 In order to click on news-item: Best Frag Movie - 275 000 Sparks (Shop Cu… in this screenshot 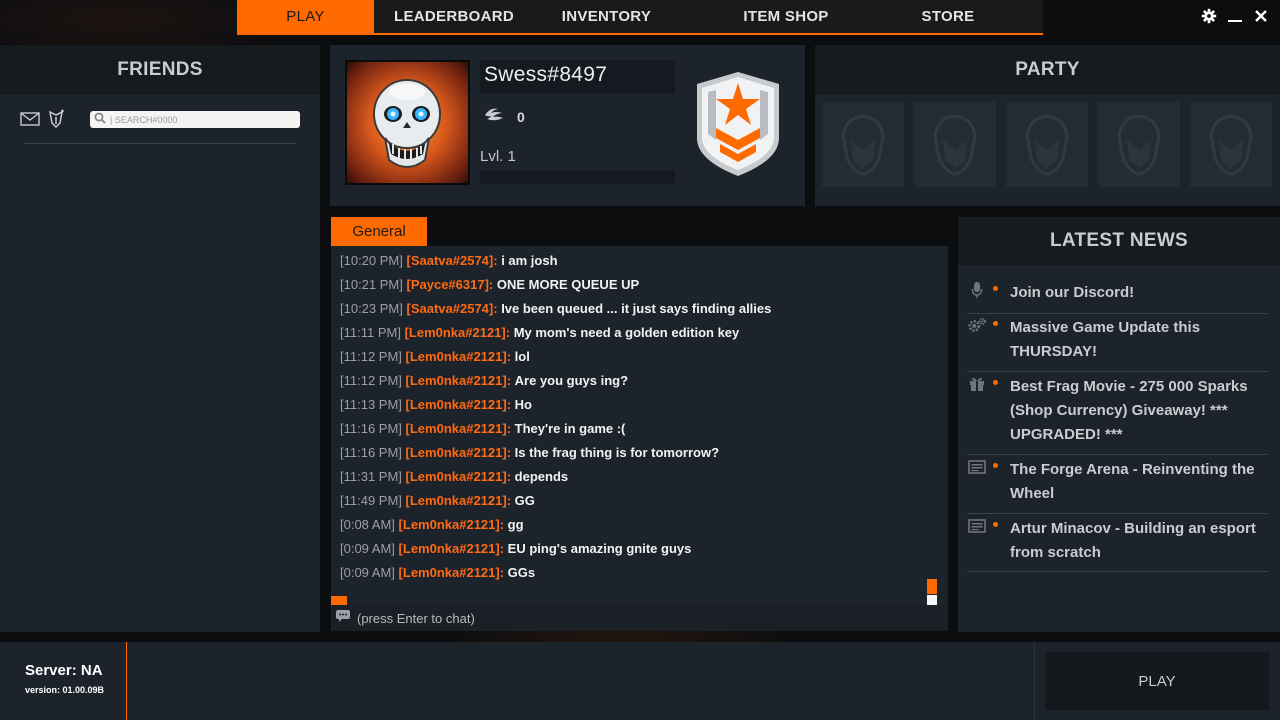, I will do `click(1117, 415)`.